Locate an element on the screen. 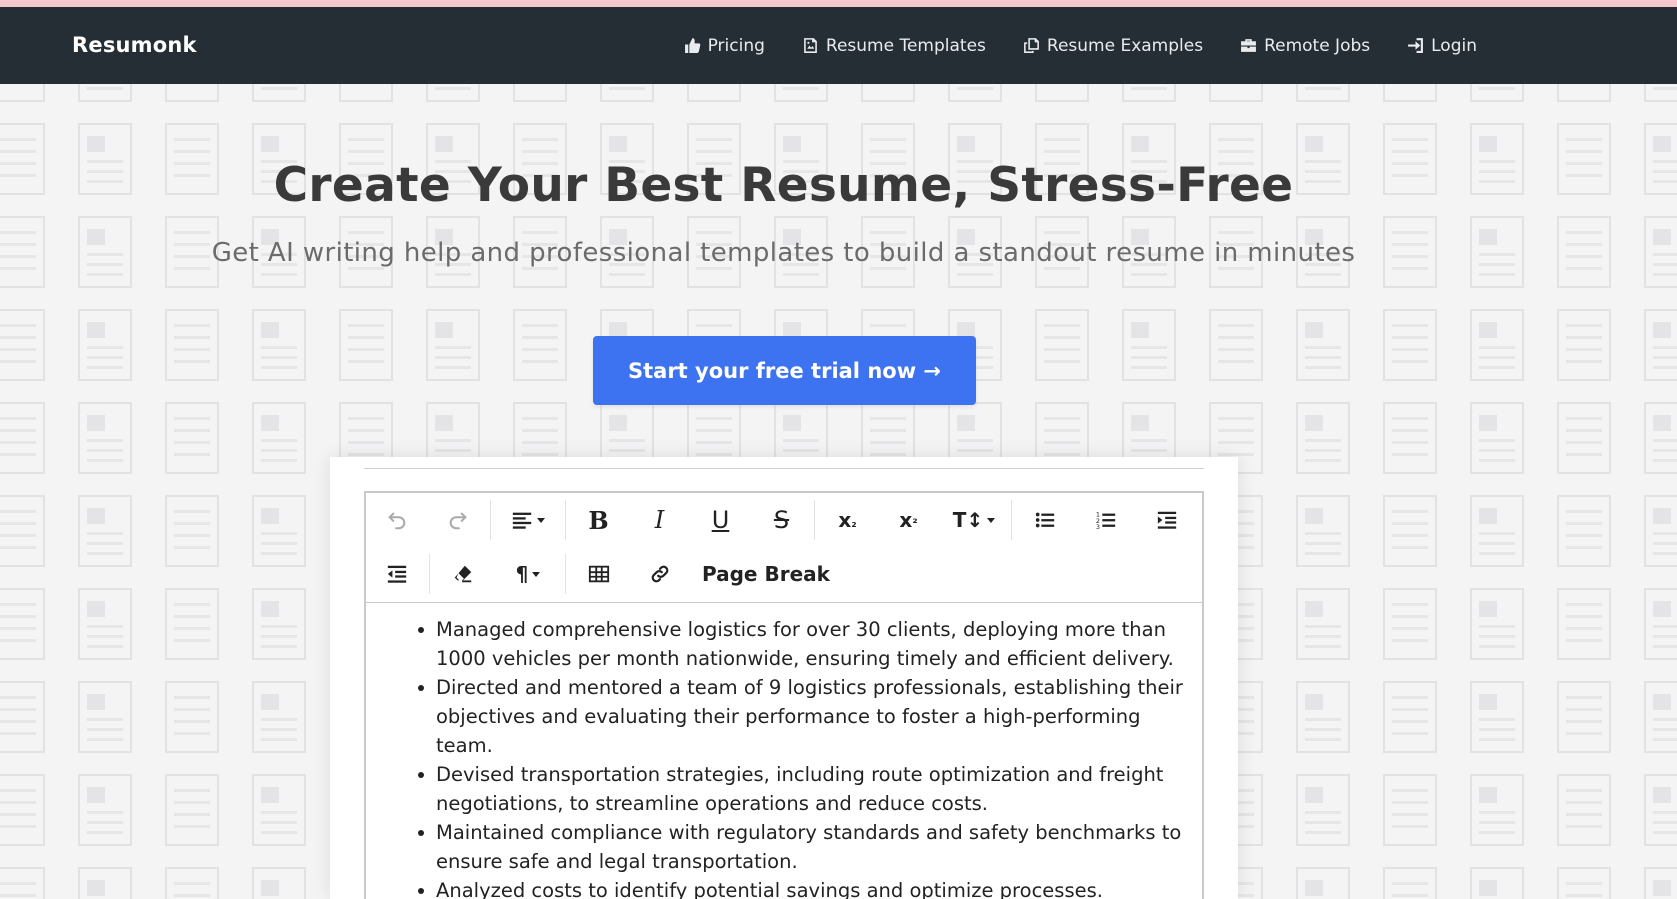  subscript-button: x₂ is located at coordinates (847, 520).